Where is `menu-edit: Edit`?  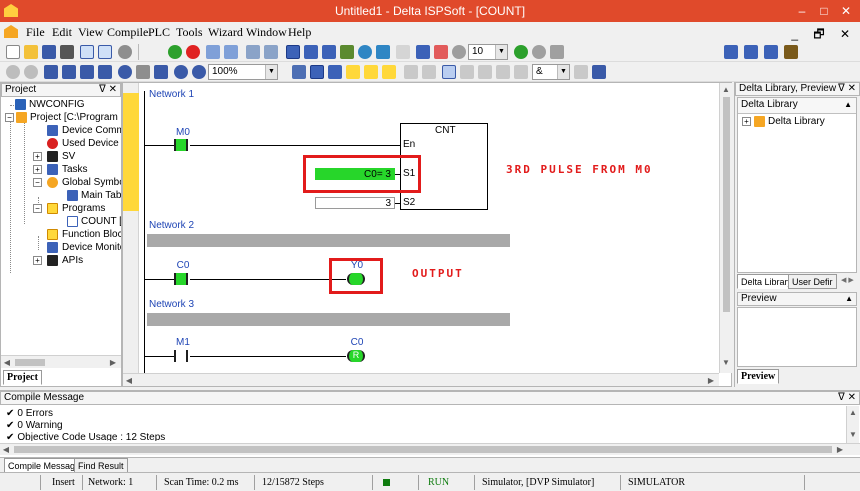
menu-edit: Edit is located at coordinates (62, 32).